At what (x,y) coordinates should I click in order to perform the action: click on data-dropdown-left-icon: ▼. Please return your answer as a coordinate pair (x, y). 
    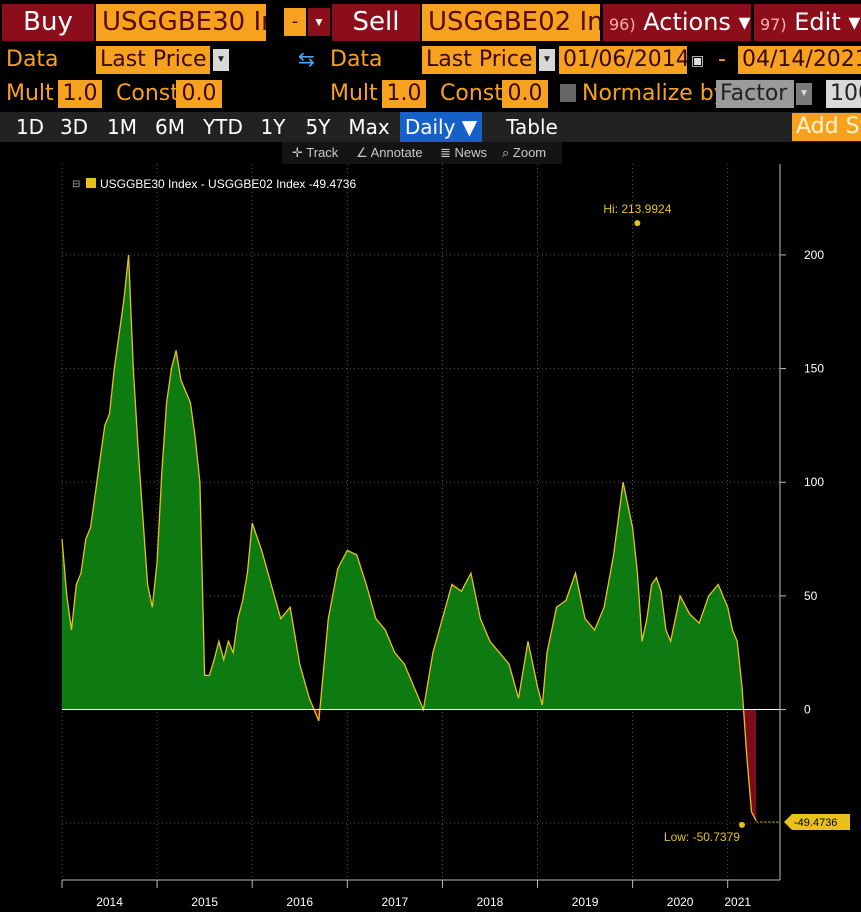
    Looking at the image, I should click on (221, 60).